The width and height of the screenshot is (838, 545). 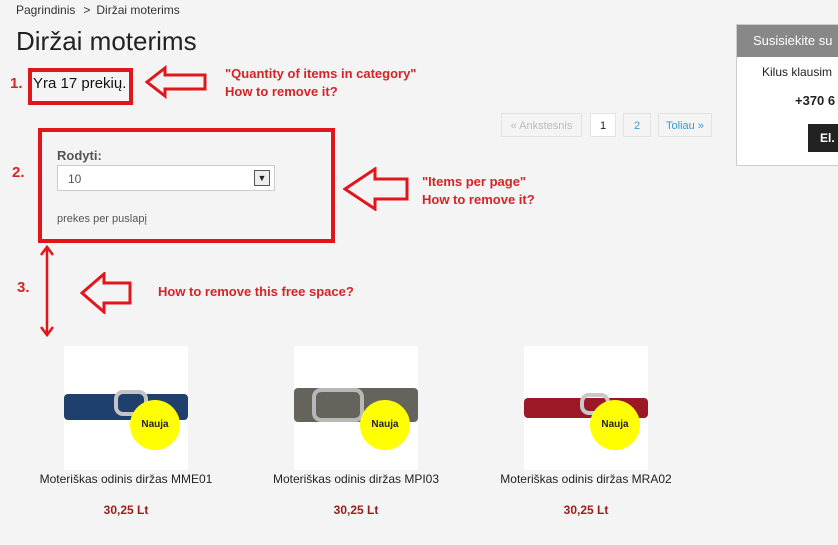 What do you see at coordinates (797, 72) in the screenshot?
I see `contact-question: Kilus klausim` at bounding box center [797, 72].